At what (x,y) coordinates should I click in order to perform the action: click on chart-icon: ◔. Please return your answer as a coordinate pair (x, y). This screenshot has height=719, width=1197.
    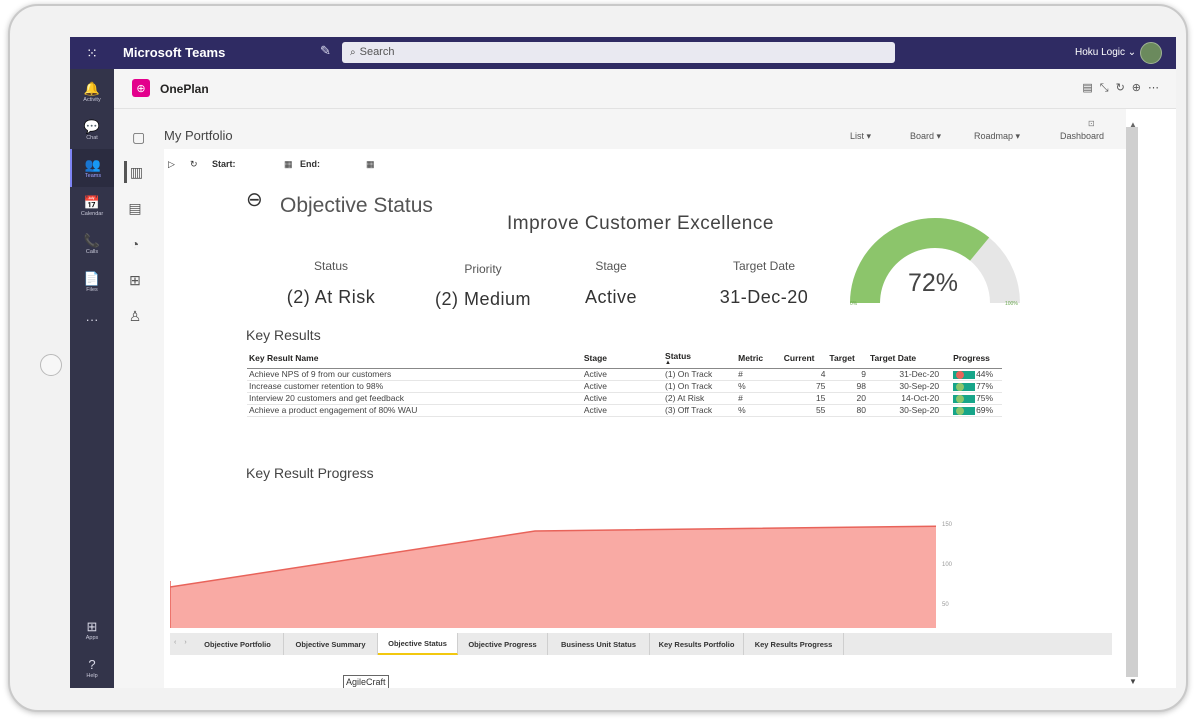
    Looking at the image, I should click on (135, 244).